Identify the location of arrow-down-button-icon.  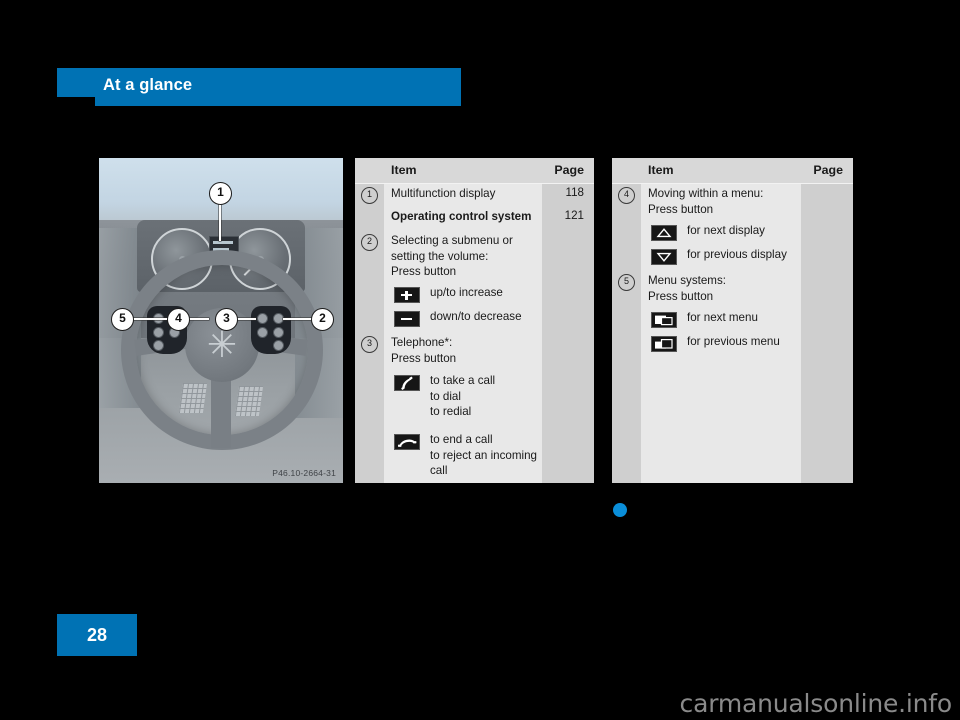
(664, 257).